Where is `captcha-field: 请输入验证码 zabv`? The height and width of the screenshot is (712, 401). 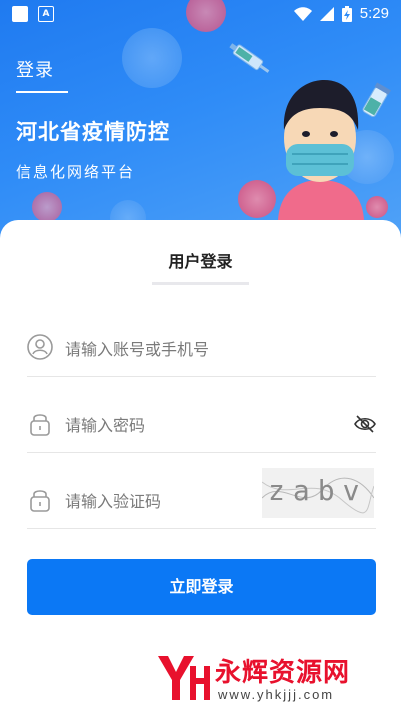 captcha-field: 请输入验证码 zabv is located at coordinates (201, 498).